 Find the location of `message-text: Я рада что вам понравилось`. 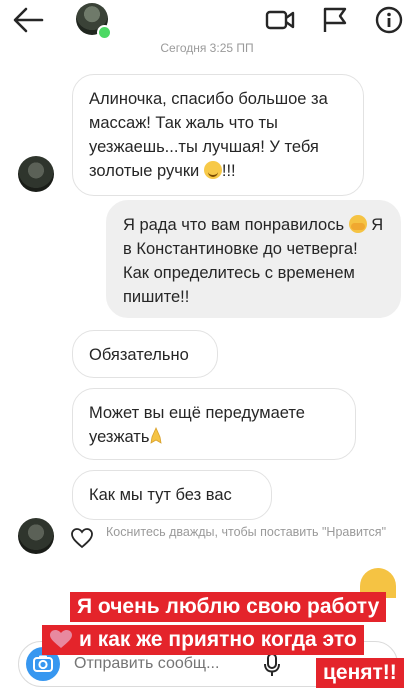

message-text: Я рада что вам понравилось is located at coordinates (234, 225).